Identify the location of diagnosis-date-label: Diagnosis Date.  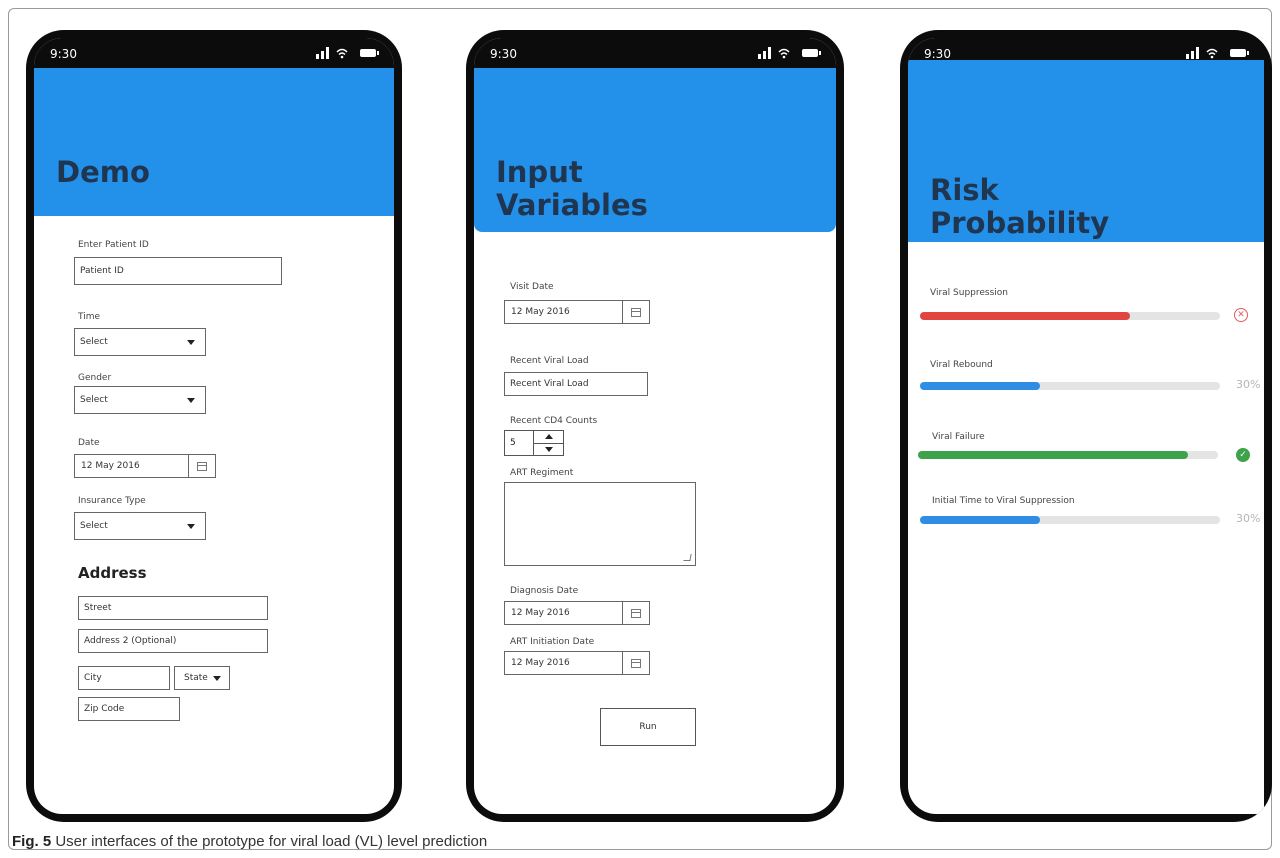
(544, 591).